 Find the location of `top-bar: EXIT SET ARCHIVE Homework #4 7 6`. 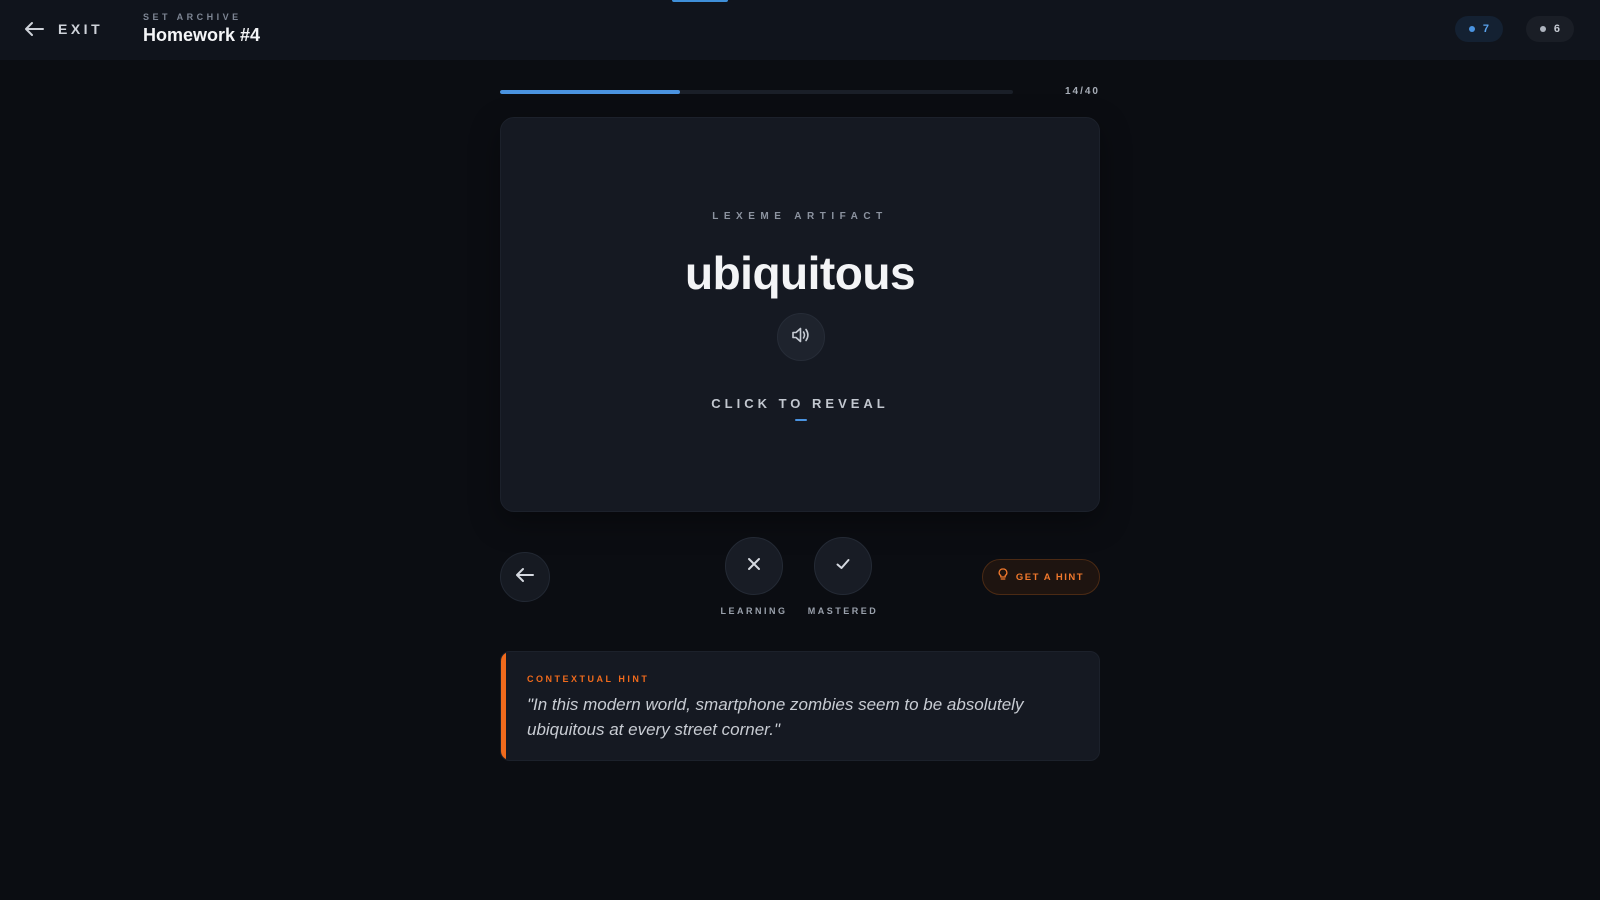

top-bar: EXIT SET ARCHIVE Homework #4 7 6 is located at coordinates (800, 30).